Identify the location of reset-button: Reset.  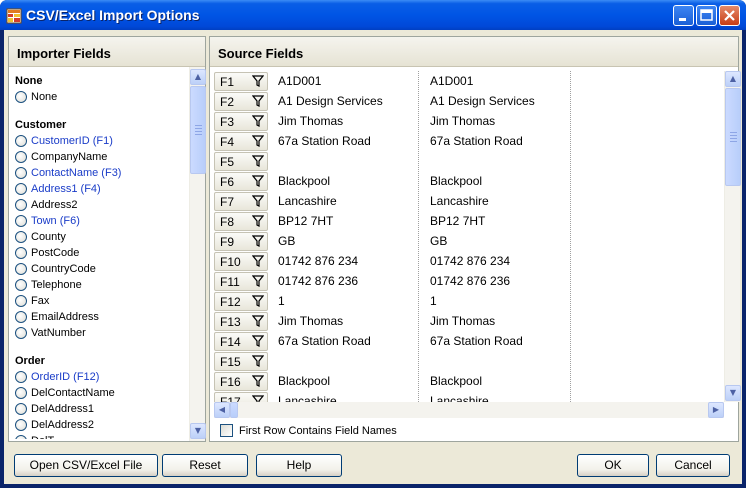
(205, 465).